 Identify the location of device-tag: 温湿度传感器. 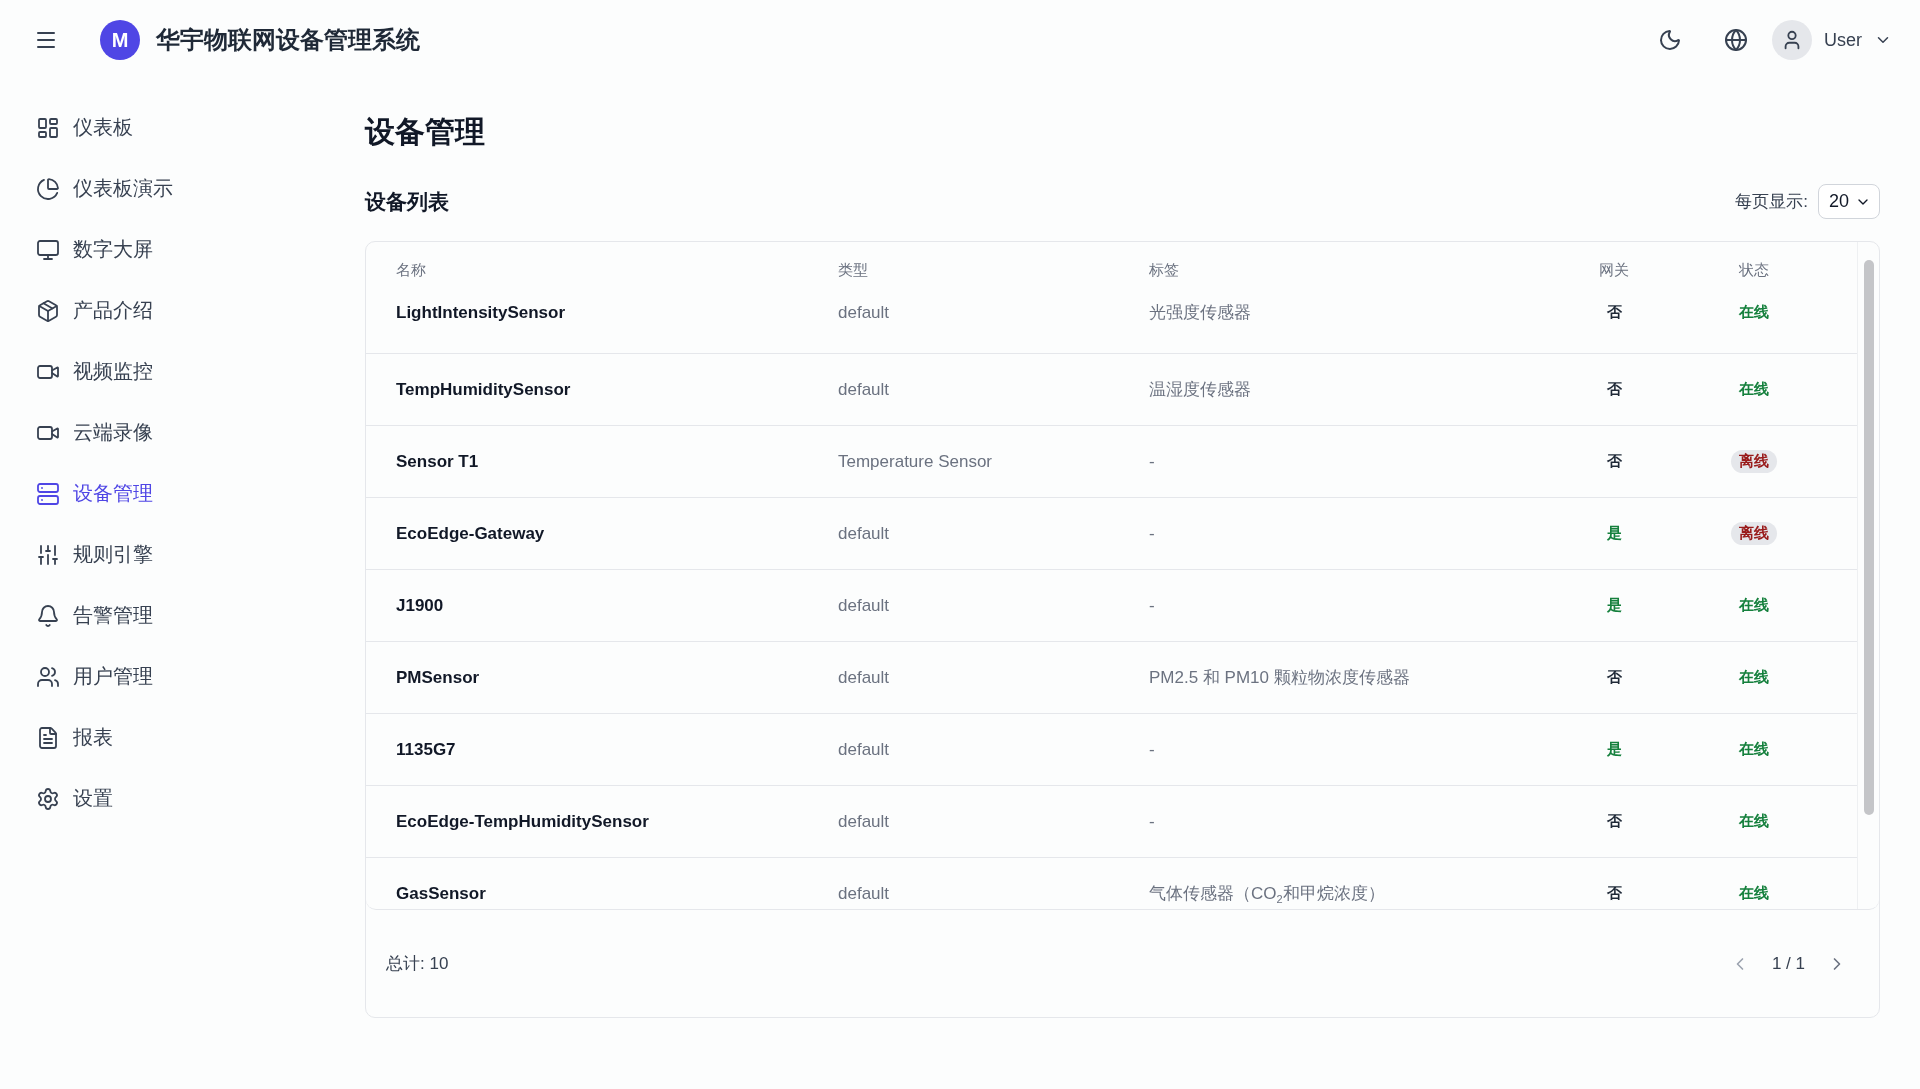
(1344, 389).